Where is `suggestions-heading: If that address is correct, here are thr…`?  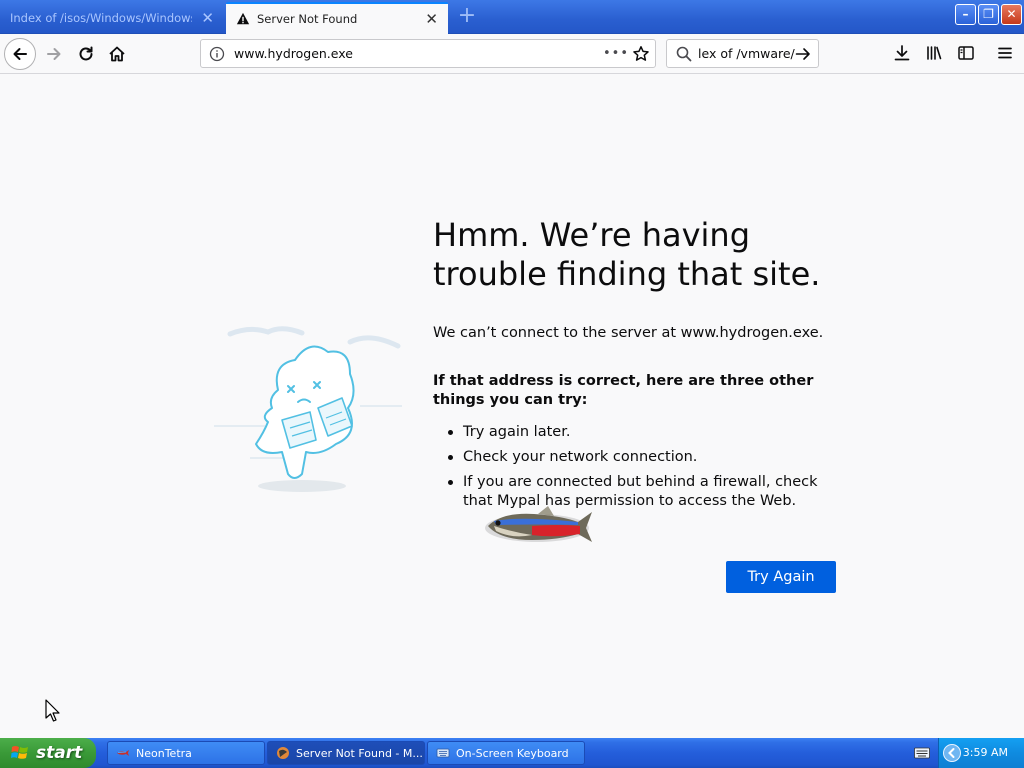 suggestions-heading: If that address is correct, here are thr… is located at coordinates (623, 390).